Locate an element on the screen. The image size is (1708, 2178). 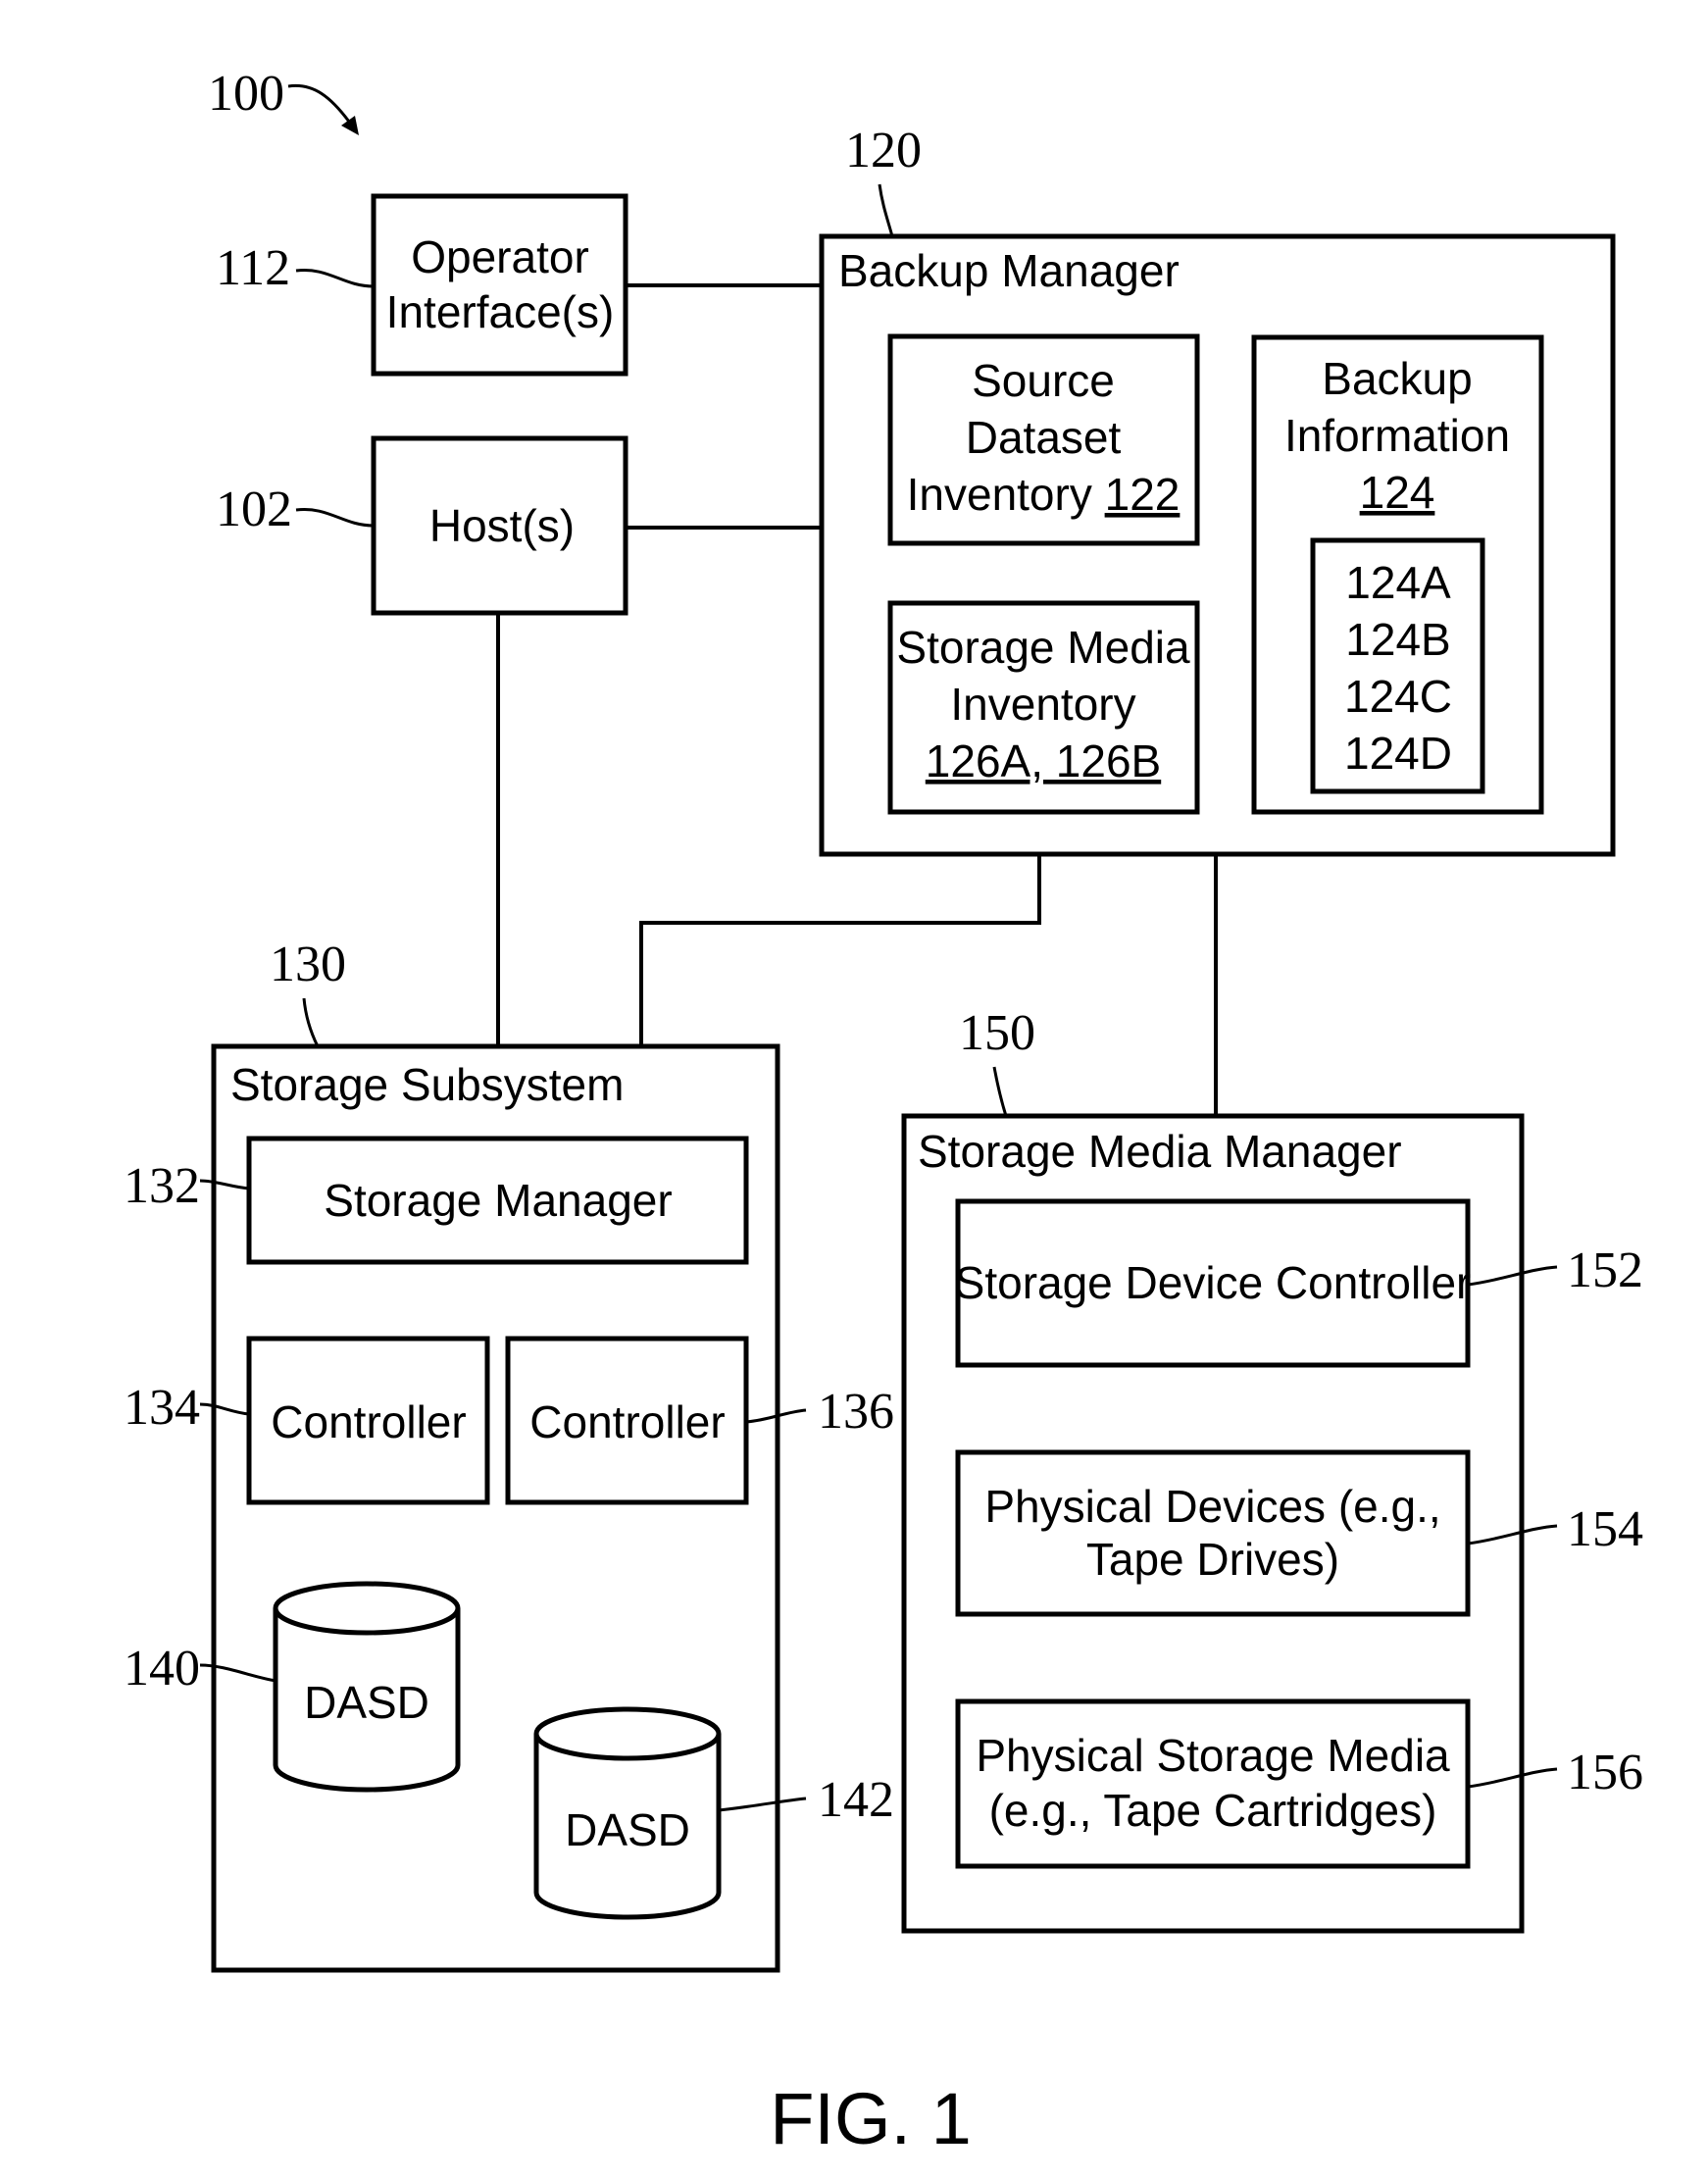
controller-136-box: Controller is located at coordinates (627, 1420).